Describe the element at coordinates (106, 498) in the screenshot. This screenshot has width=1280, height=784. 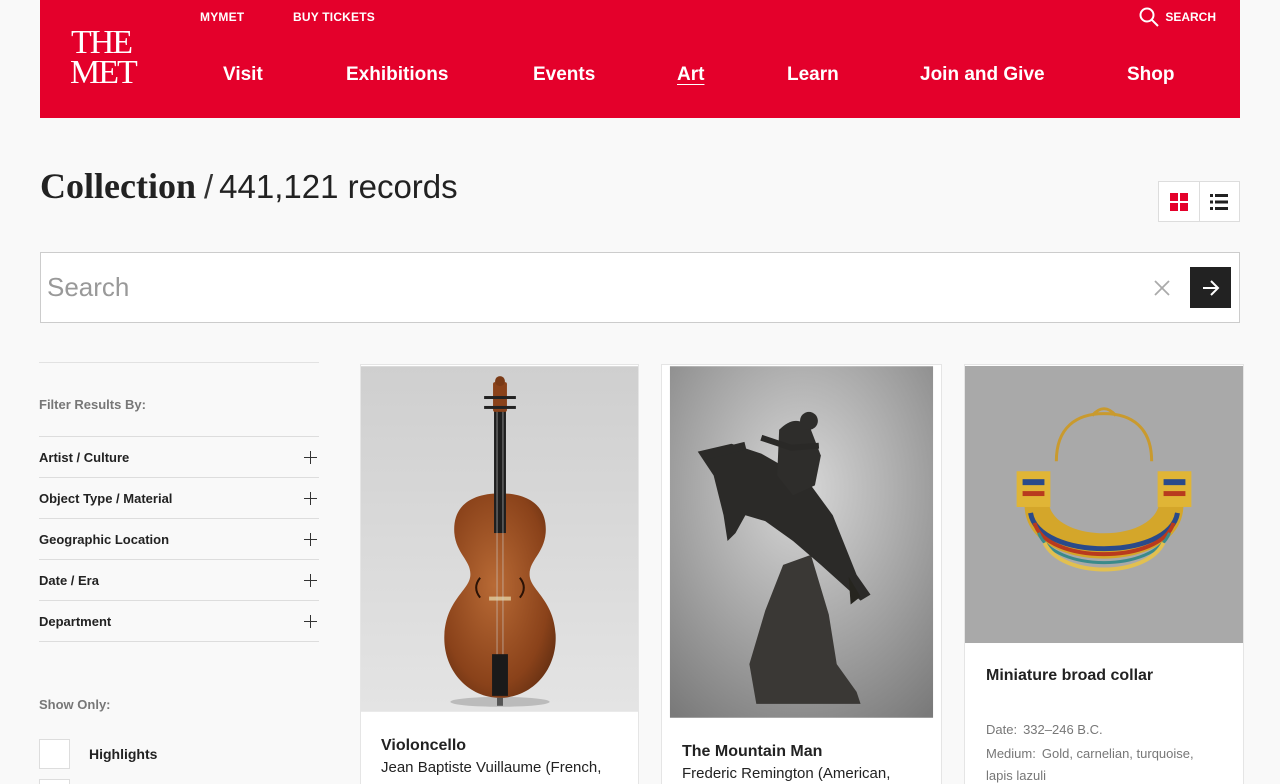
I see `filter-label: Object Type / Material` at that location.